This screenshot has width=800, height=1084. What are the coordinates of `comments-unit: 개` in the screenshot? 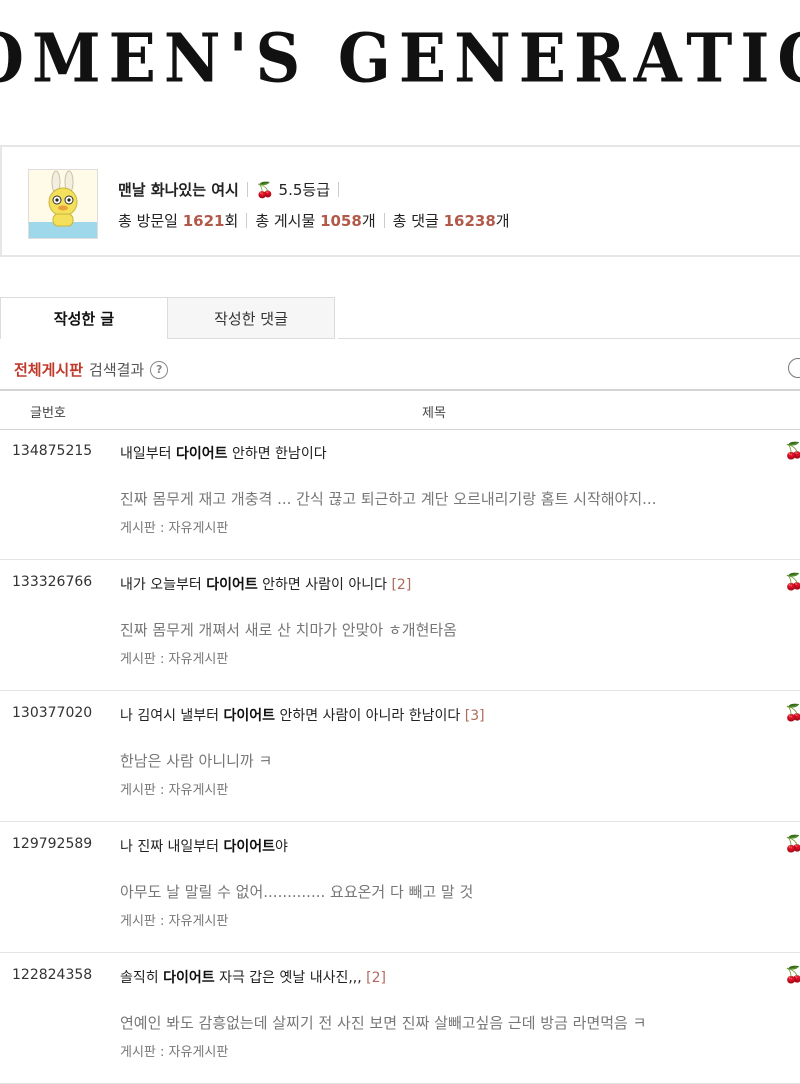 It's located at (502, 221).